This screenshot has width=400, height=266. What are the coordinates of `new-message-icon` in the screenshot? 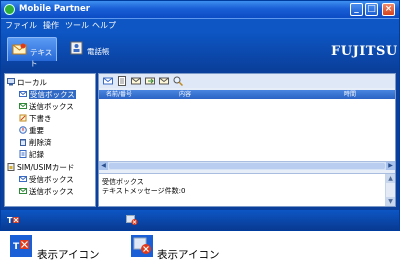 It's located at (108, 81).